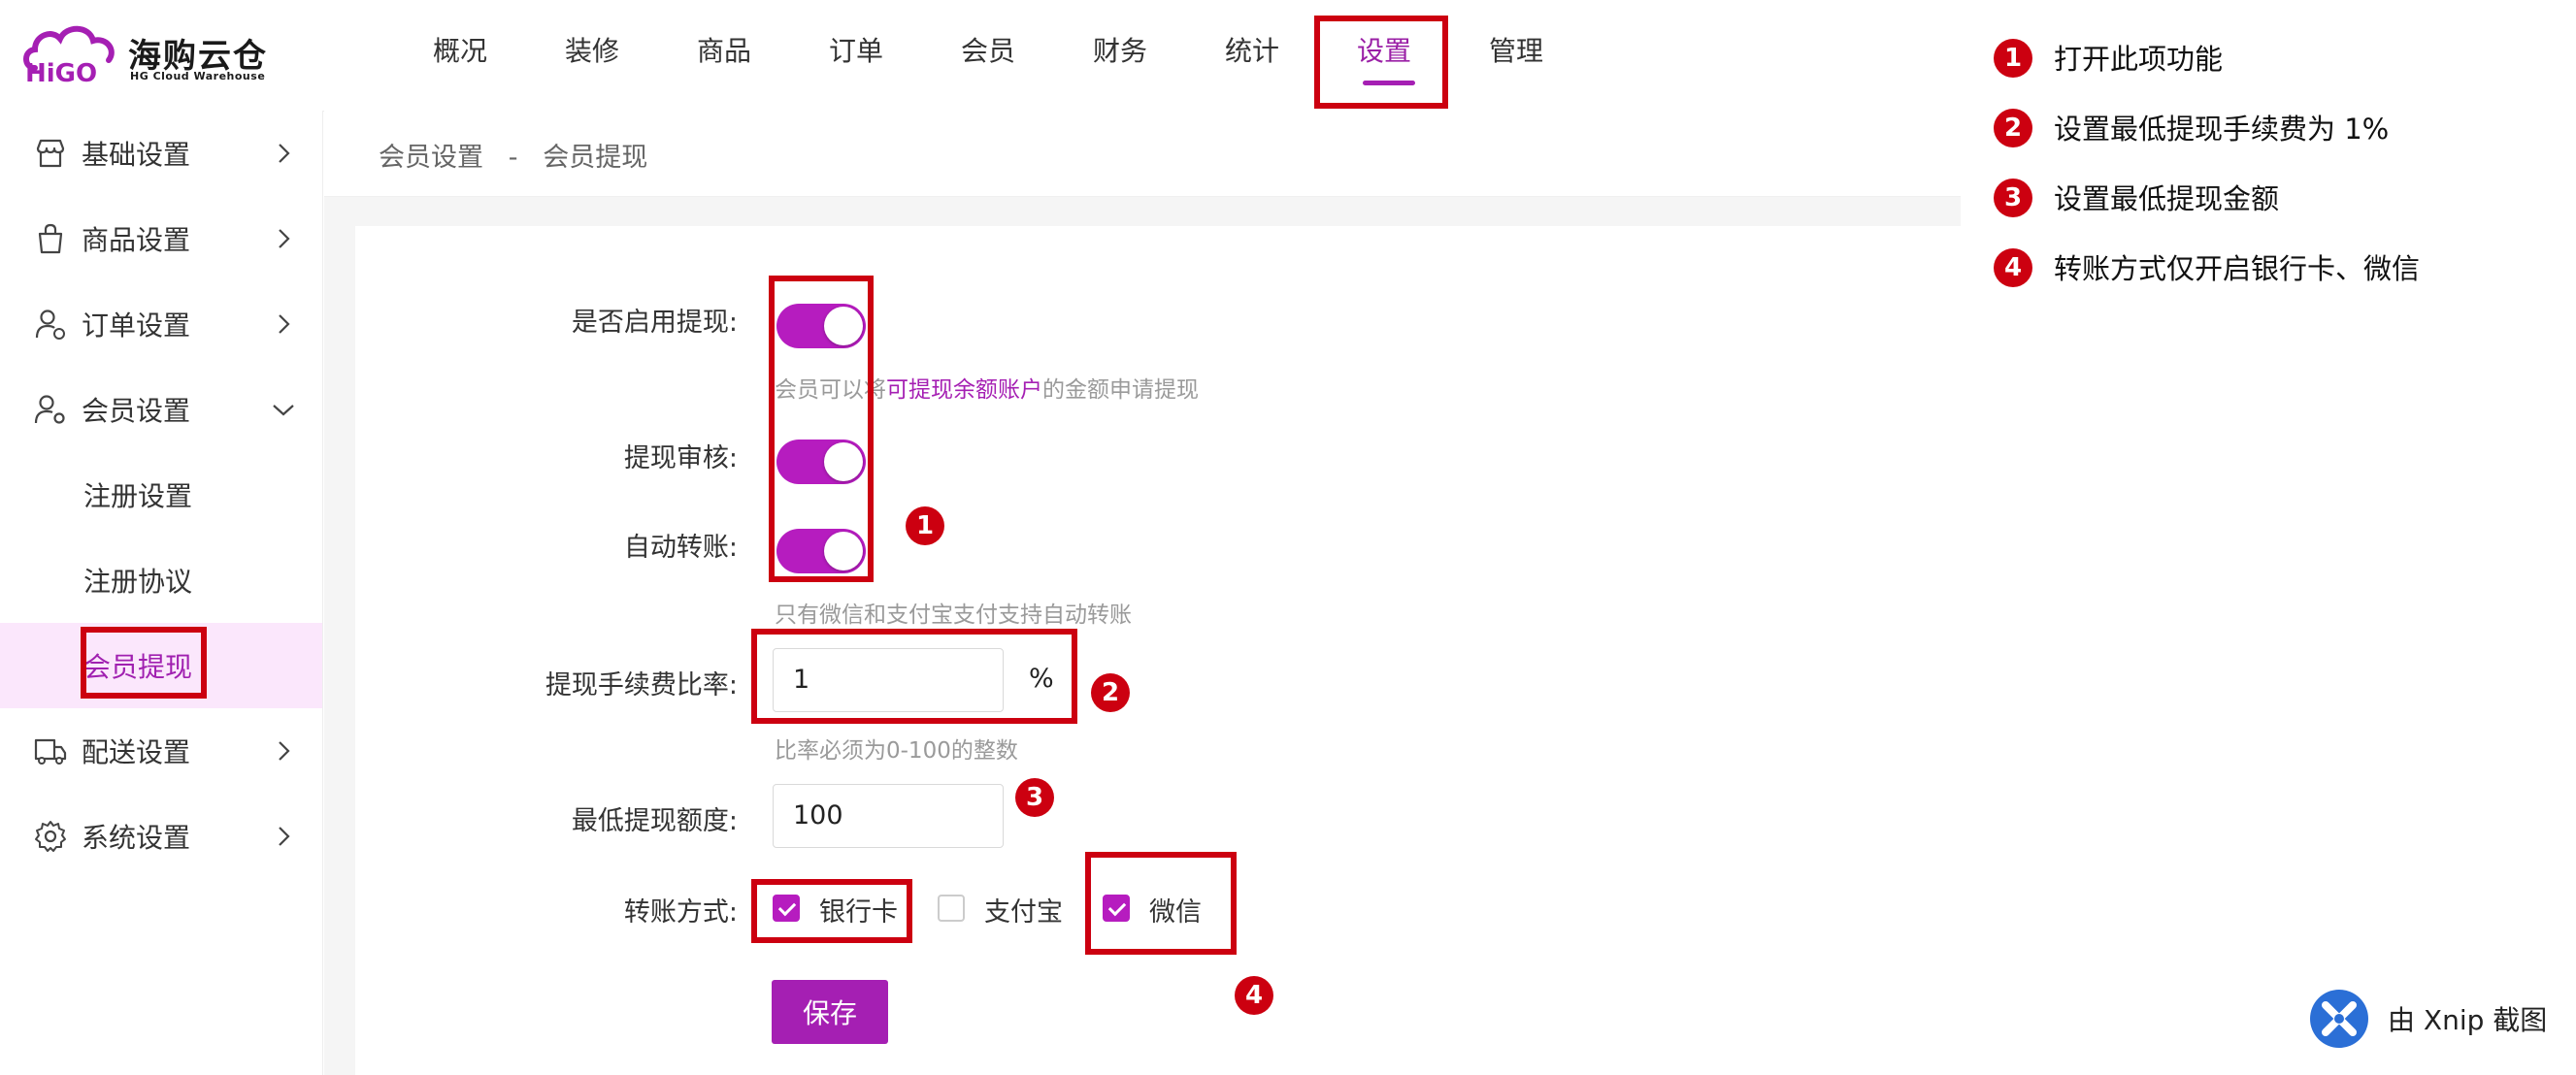 The width and height of the screenshot is (2576, 1075). Describe the element at coordinates (859, 910) in the screenshot. I see `bank-card-label: 银行卡` at that location.